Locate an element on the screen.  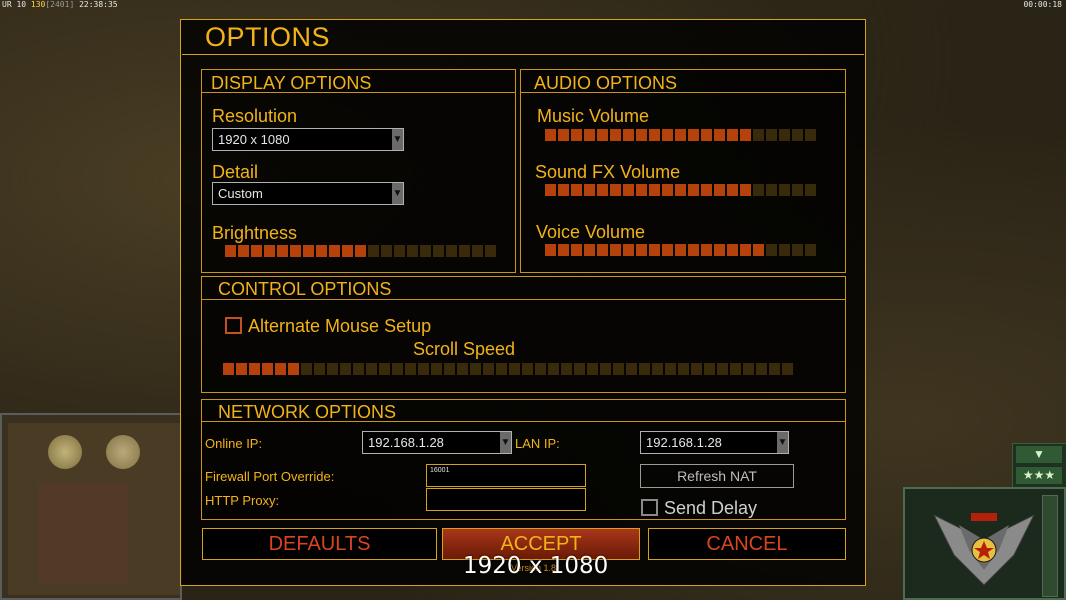
cancel-button: CANCEL is located at coordinates (747, 544).